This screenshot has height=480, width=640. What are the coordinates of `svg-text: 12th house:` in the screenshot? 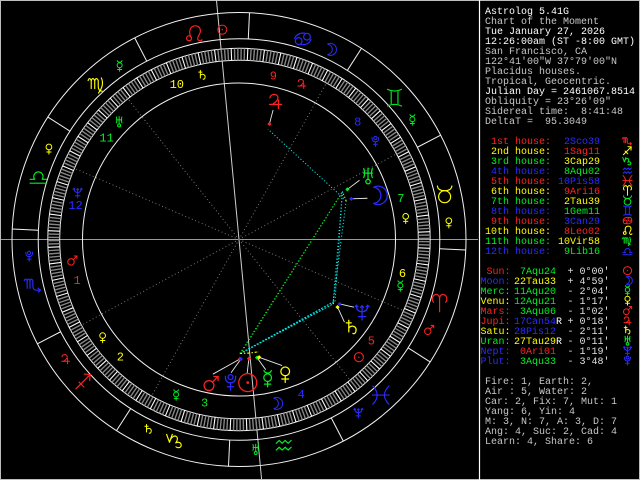 It's located at (518, 252).